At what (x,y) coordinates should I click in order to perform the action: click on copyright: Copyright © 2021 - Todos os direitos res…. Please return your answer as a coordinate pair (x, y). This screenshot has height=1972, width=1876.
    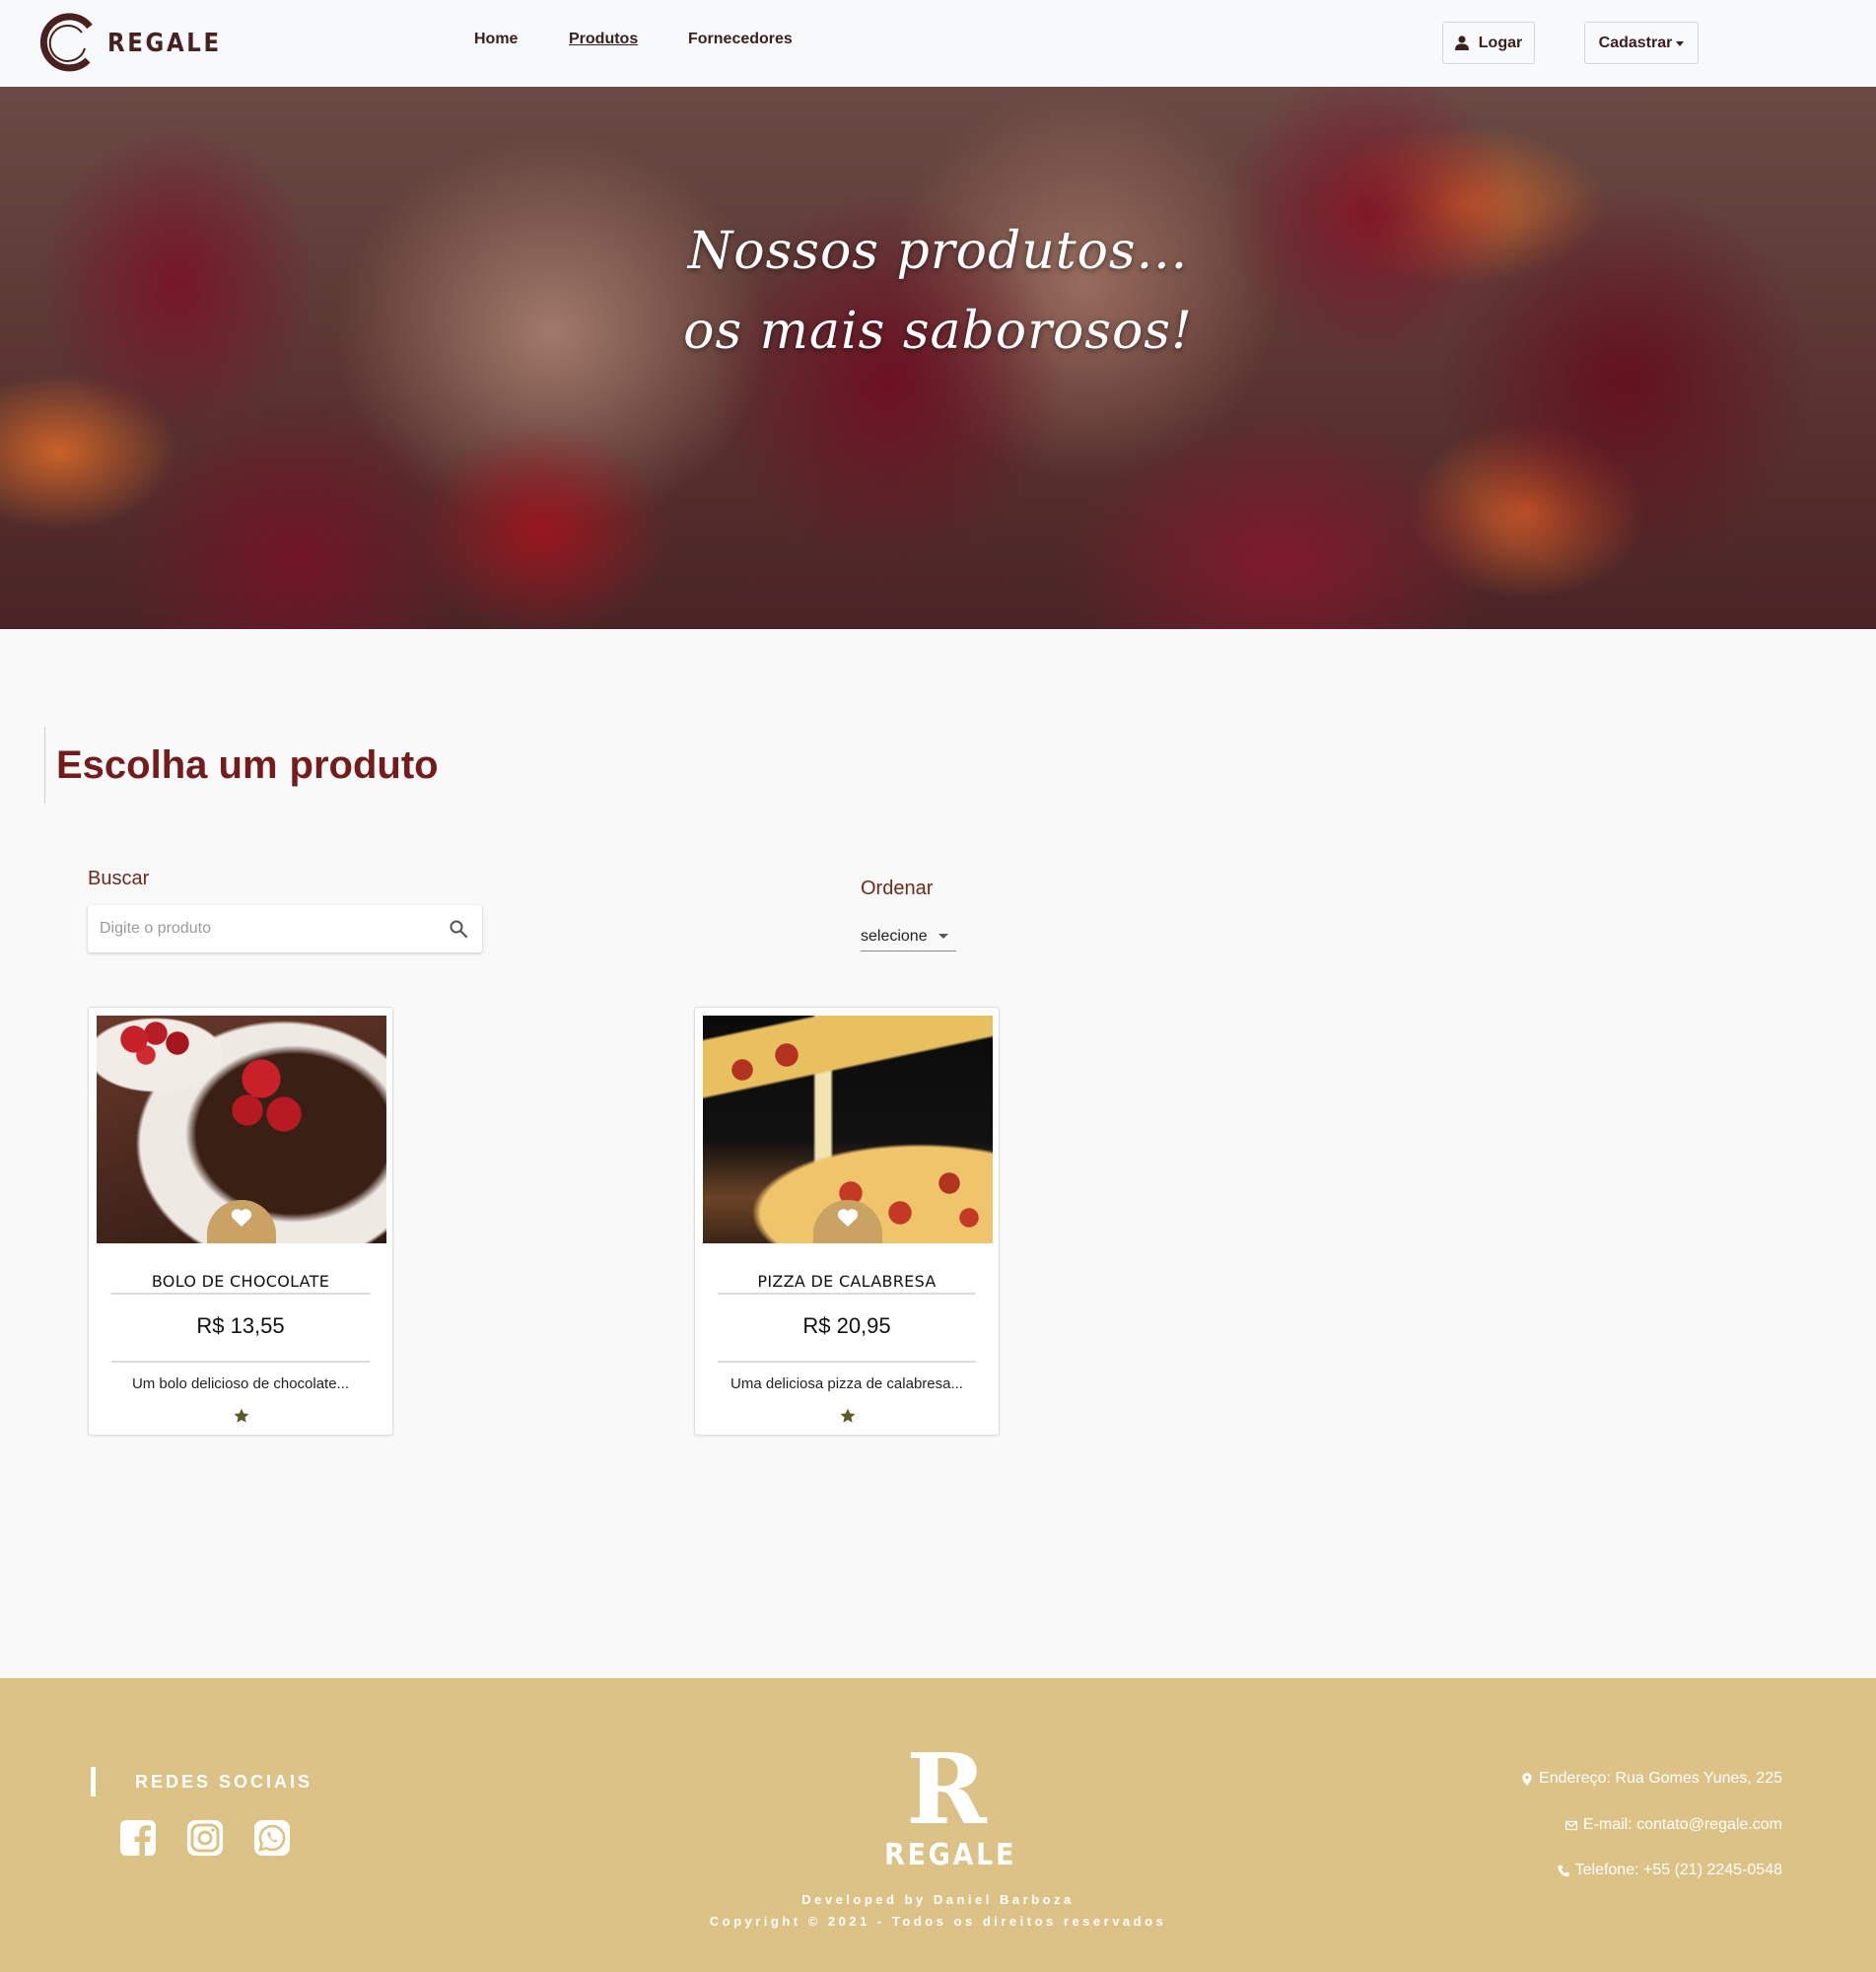
    Looking at the image, I should click on (938, 1921).